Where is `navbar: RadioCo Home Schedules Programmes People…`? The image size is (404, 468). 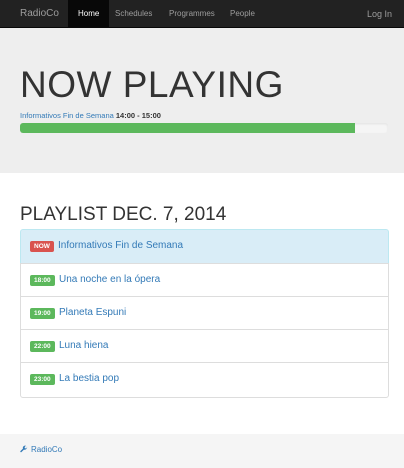 navbar: RadioCo Home Schedules Programmes People… is located at coordinates (202, 14).